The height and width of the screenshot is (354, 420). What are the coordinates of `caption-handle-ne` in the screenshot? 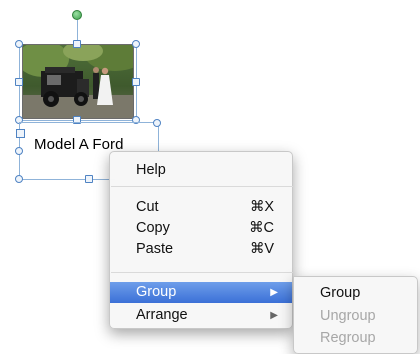 It's located at (157, 123).